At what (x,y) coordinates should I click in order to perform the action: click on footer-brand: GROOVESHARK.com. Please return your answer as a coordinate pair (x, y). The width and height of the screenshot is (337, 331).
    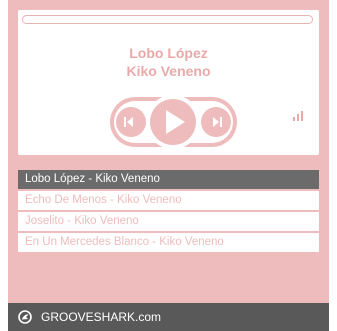
    Looking at the image, I should click on (101, 317).